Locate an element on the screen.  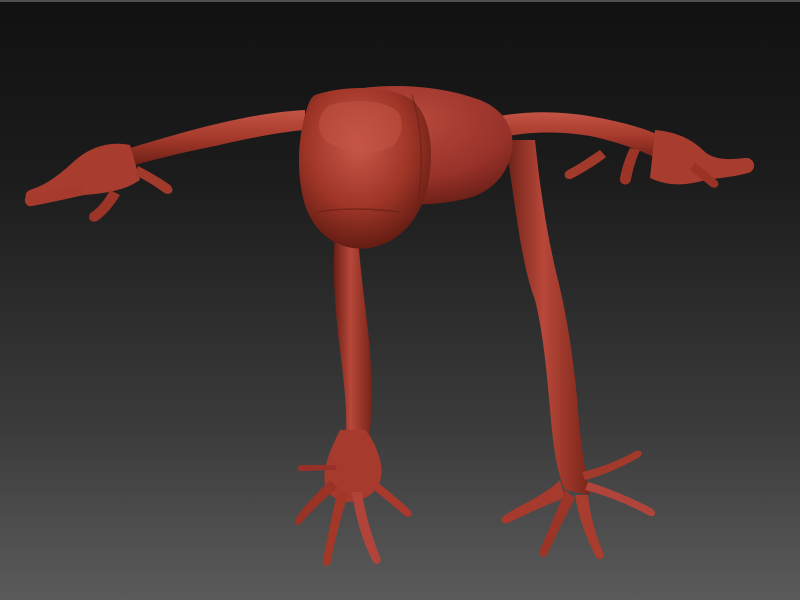
left-arm is located at coordinates (164, 166).